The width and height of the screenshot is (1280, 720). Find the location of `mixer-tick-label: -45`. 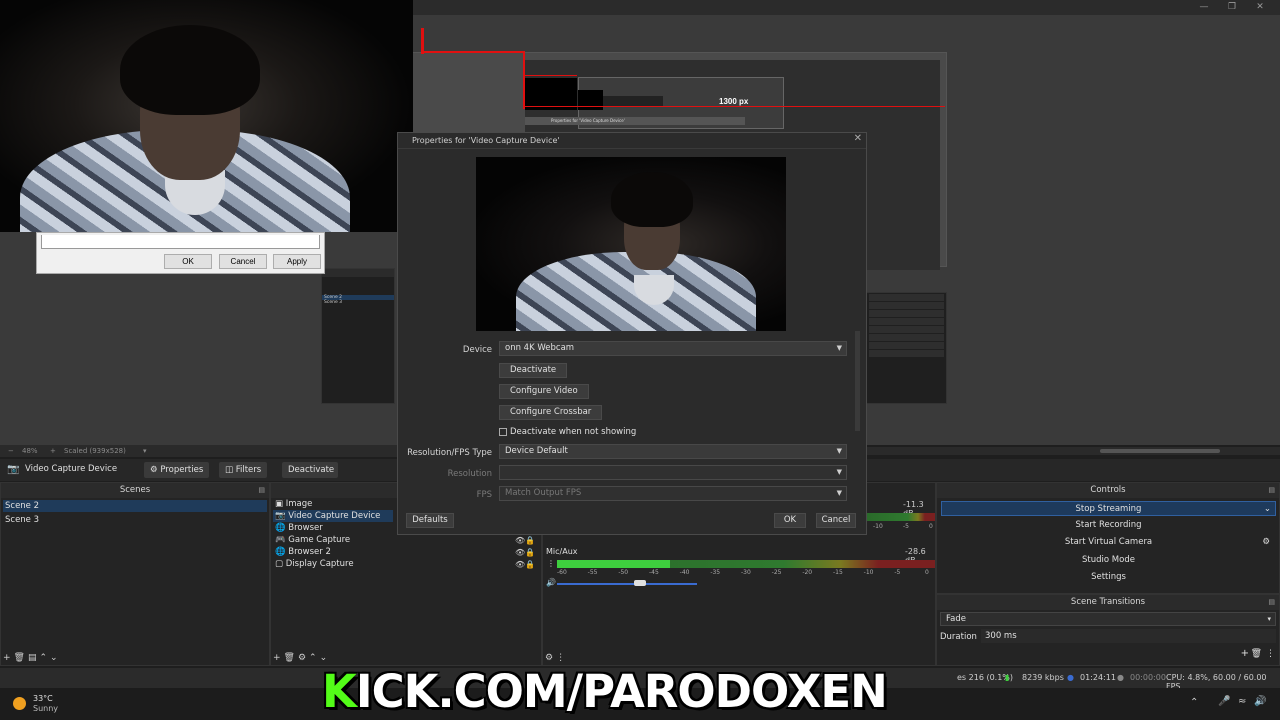

mixer-tick-label: -45 is located at coordinates (654, 572).